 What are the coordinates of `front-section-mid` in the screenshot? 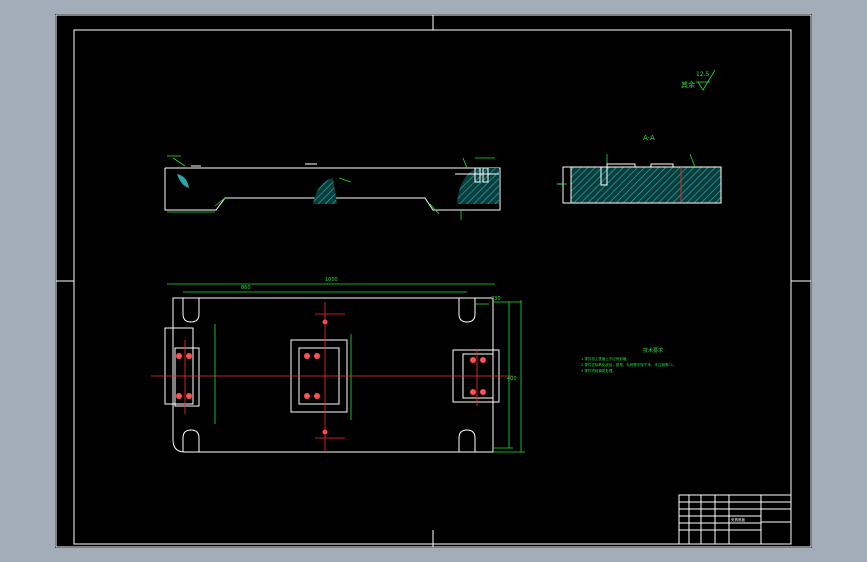 It's located at (325, 191).